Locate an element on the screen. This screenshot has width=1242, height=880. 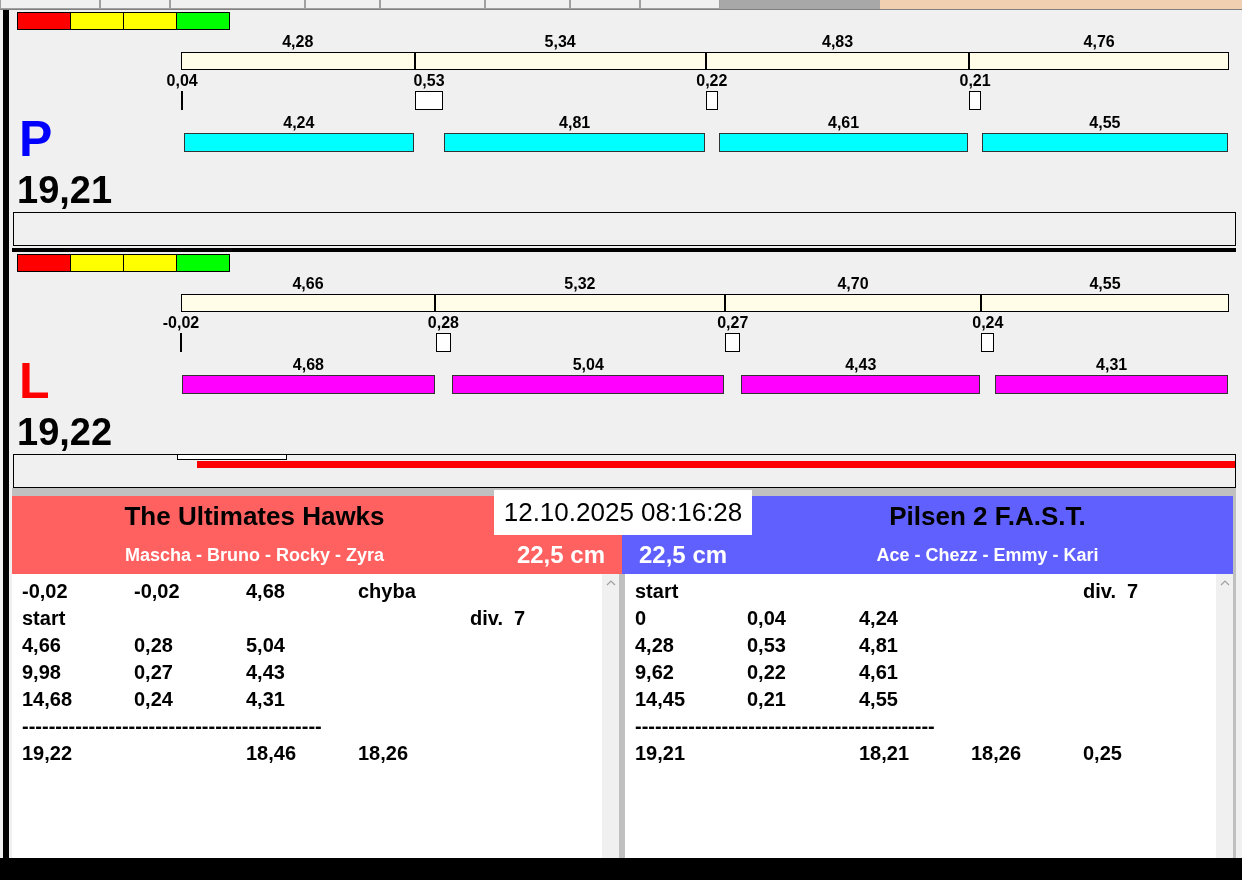
reaction-time: 0,21 is located at coordinates (975, 81).